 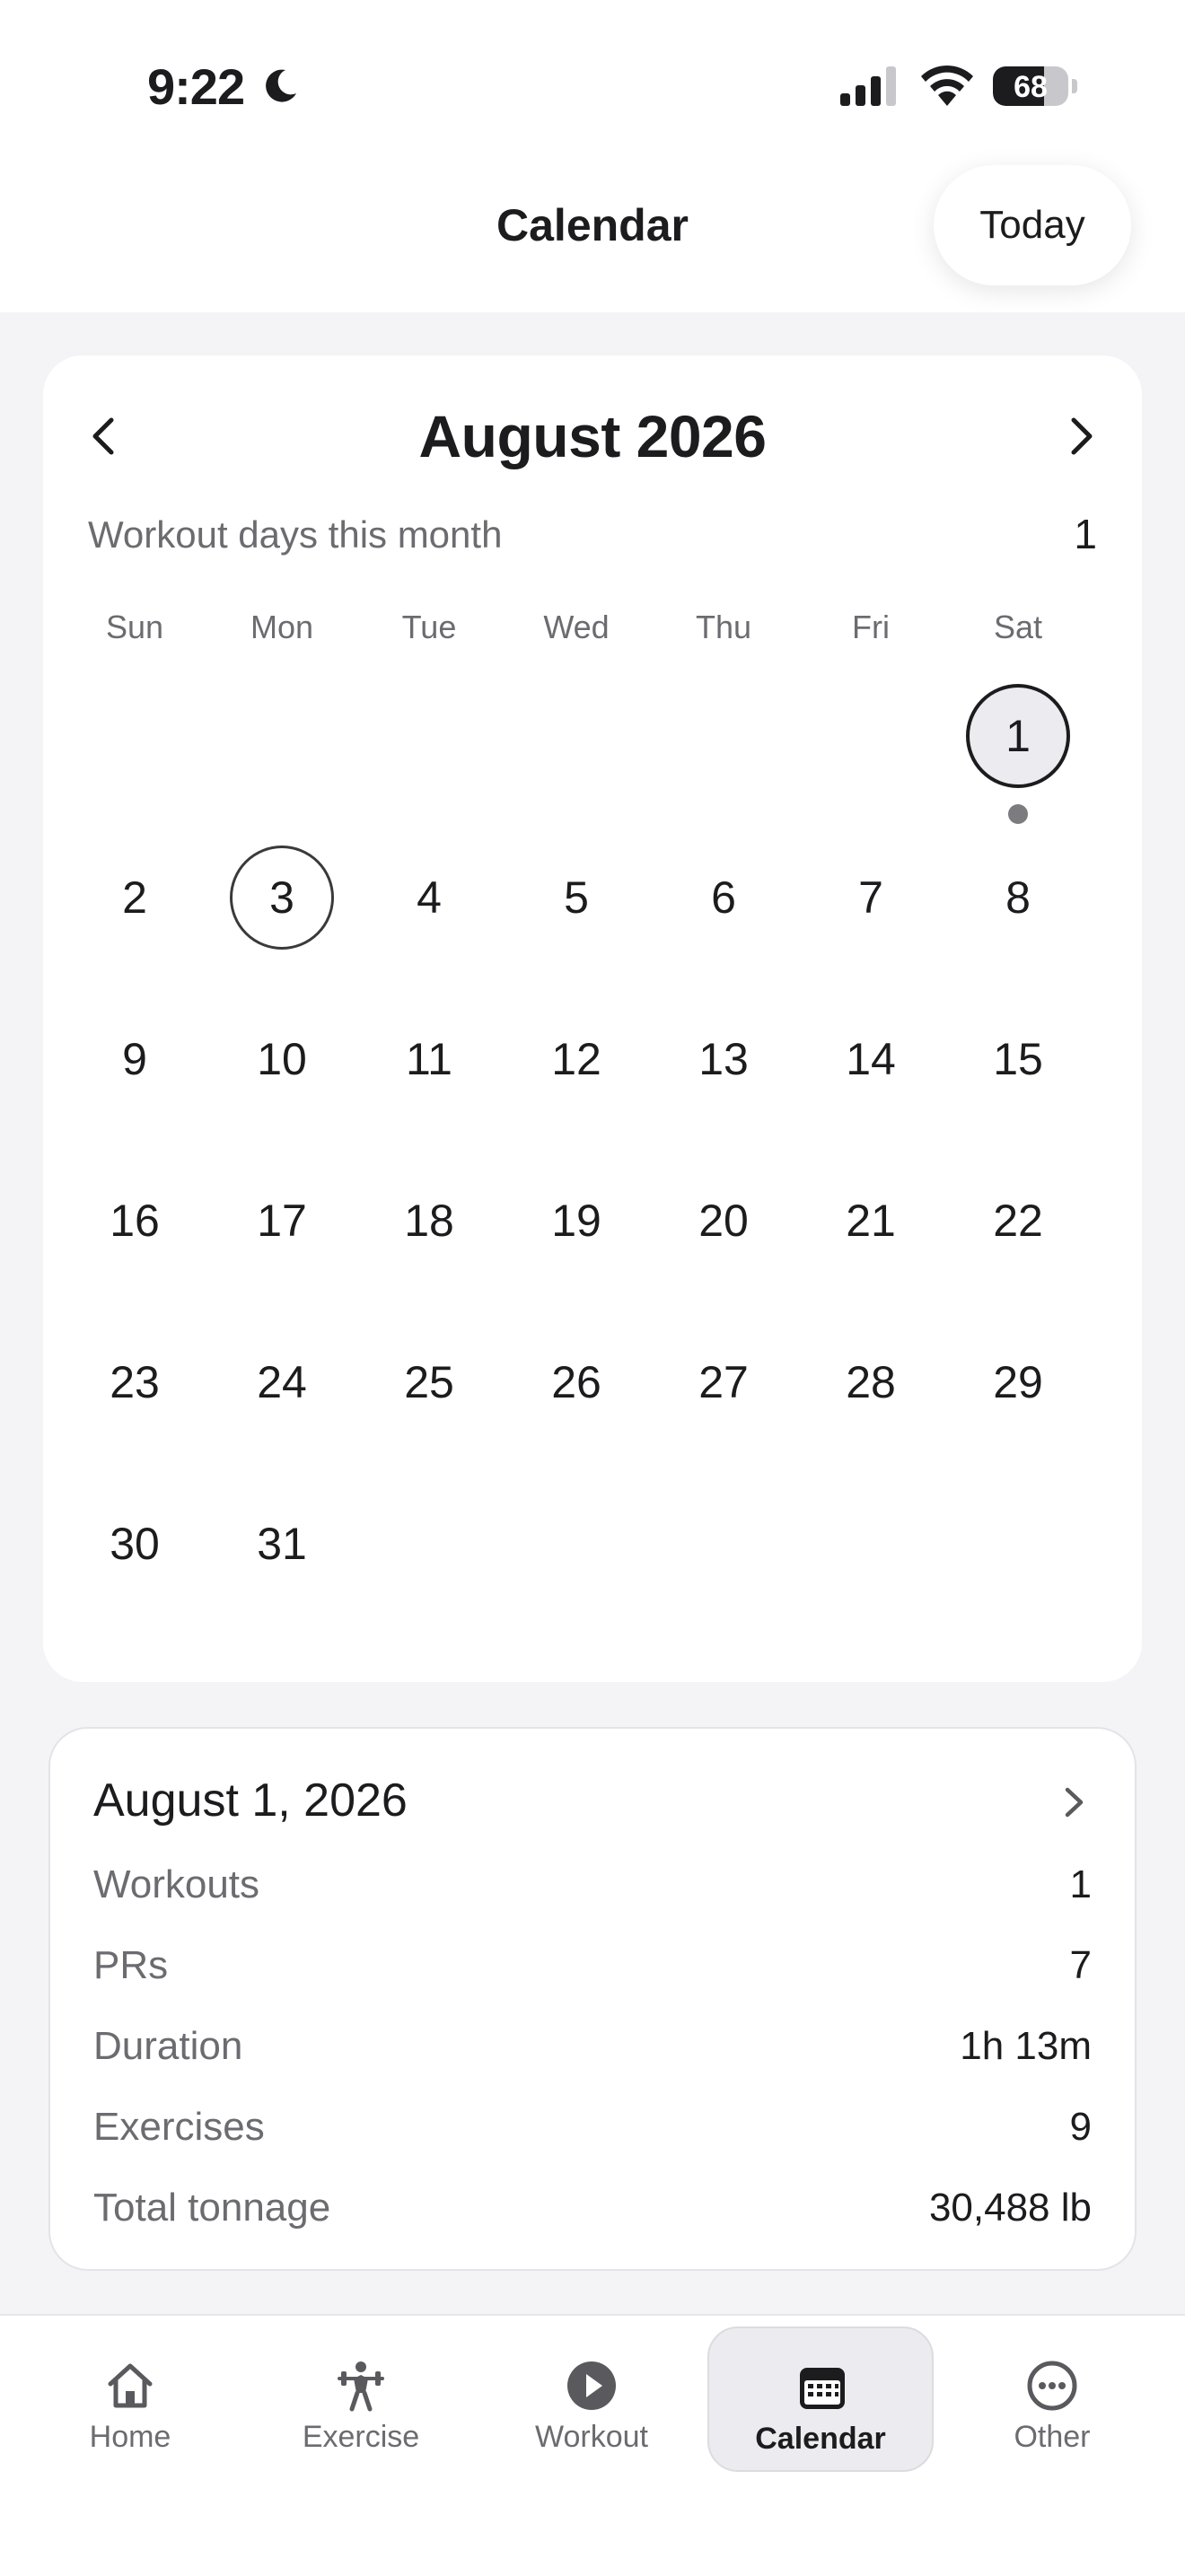 What do you see at coordinates (176, 1884) in the screenshot?
I see `summary-label: Workouts` at bounding box center [176, 1884].